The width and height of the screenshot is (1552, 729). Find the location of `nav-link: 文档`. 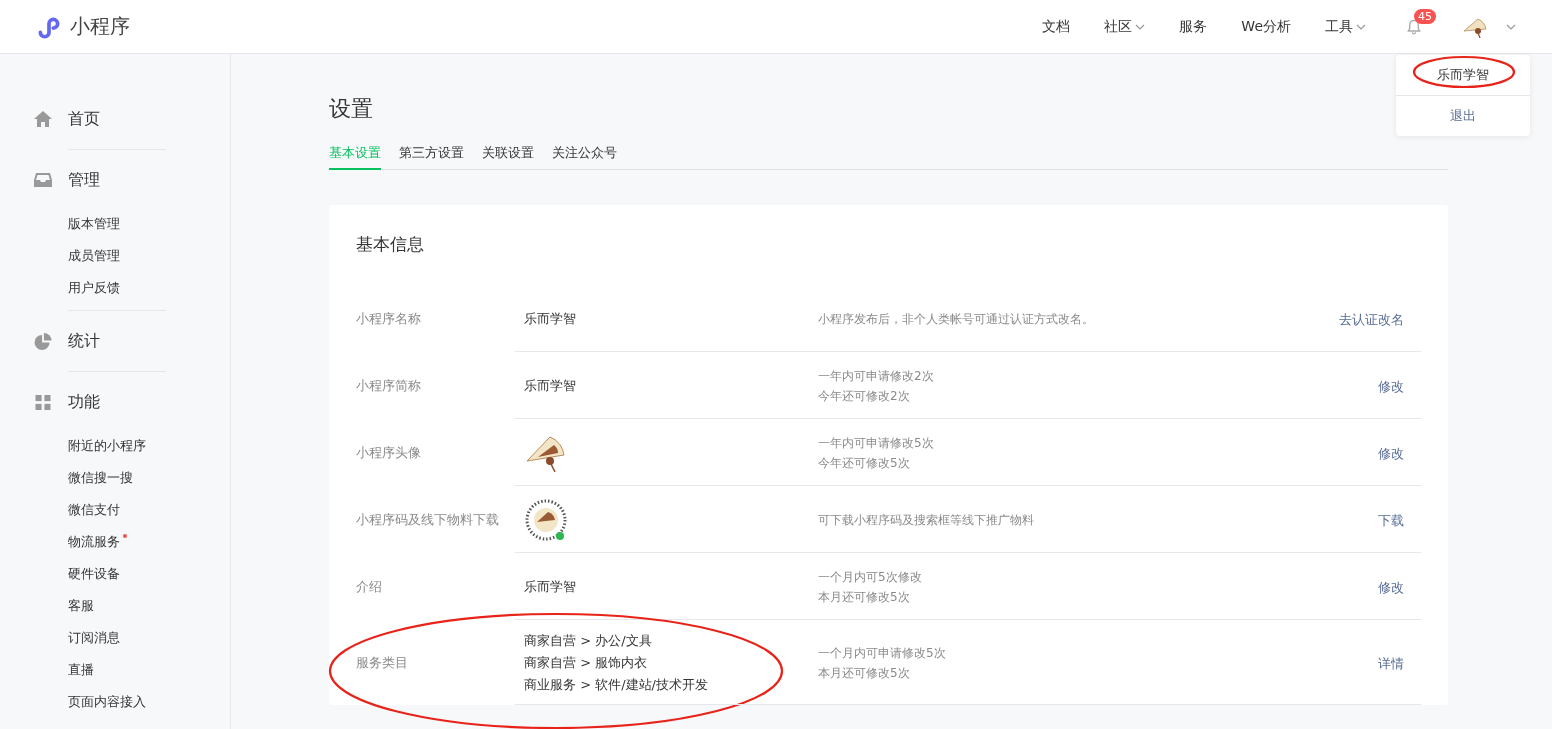

nav-link: 文档 is located at coordinates (1056, 26).